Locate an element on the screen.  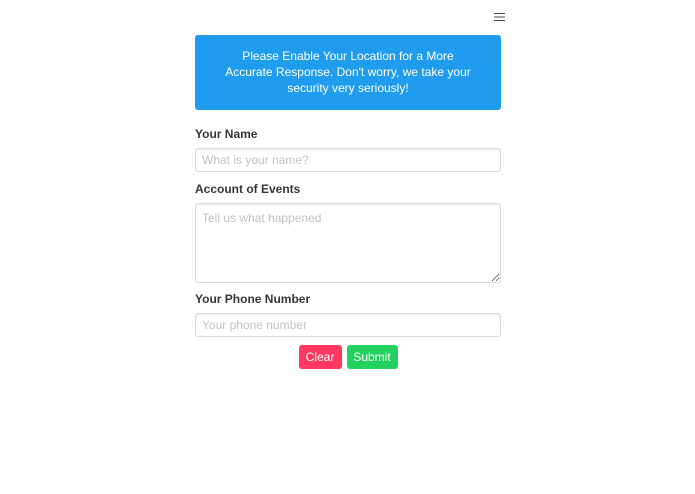
phone-field: Your Phone Number is located at coordinates (348, 314).